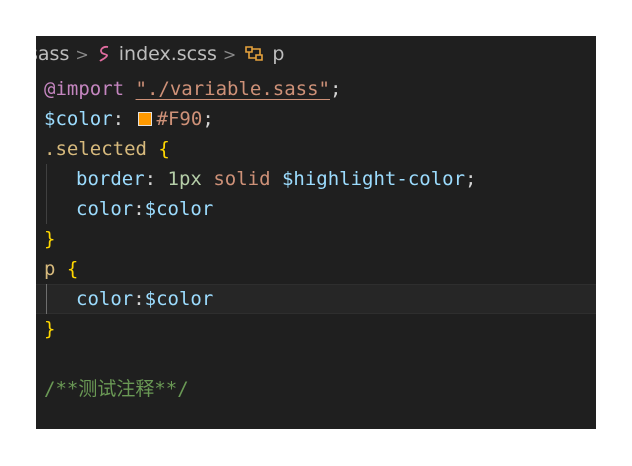  I want to click on breadcrumb-symbol-label: p, so click(278, 54).